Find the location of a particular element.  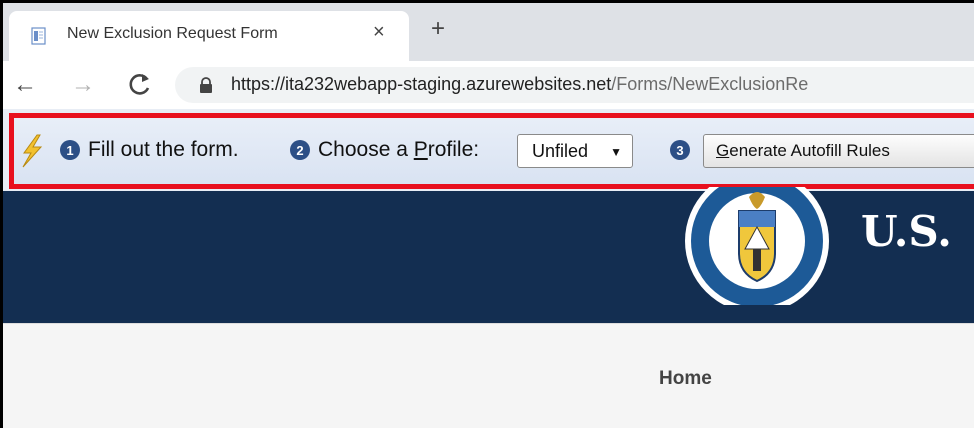

step-choose-profile: 2 Choose a Profile: is located at coordinates (384, 150).